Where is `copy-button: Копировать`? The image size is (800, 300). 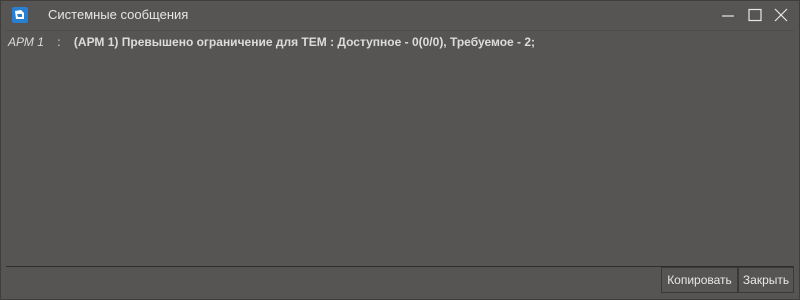 copy-button: Копировать is located at coordinates (699, 280).